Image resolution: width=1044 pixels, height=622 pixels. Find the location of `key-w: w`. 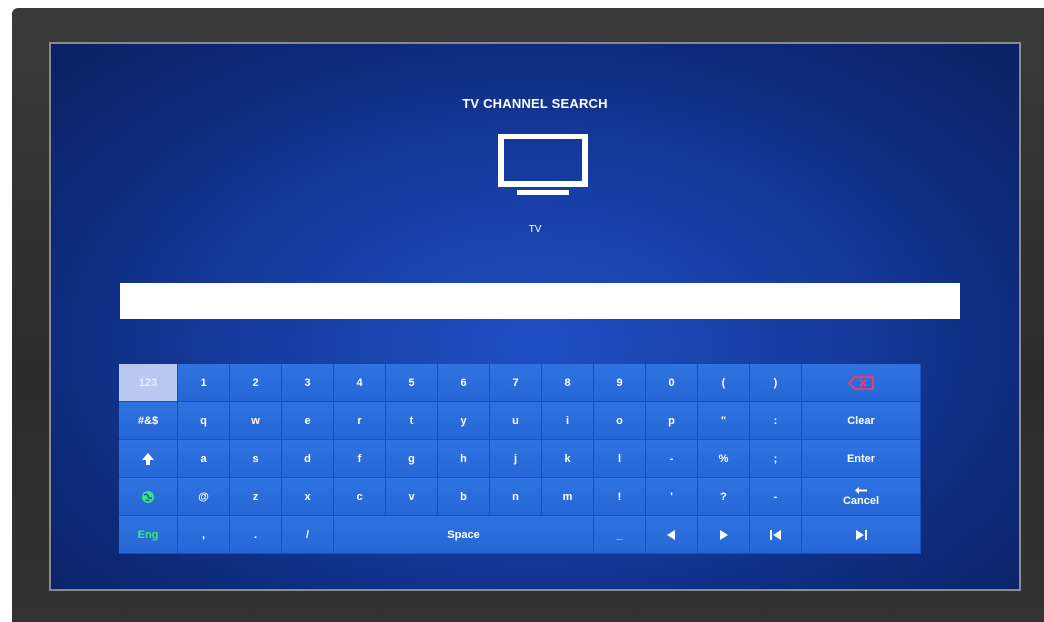

key-w: w is located at coordinates (256, 421).